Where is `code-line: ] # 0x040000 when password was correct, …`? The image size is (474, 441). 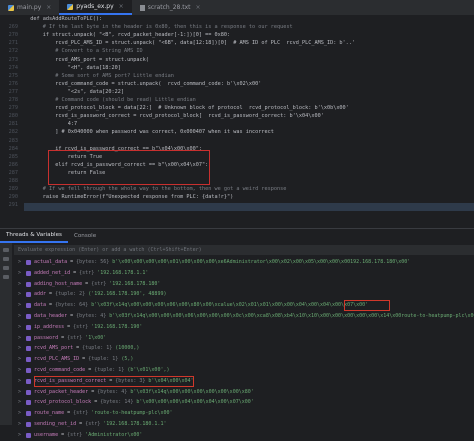
code-line: ] # 0x040000 when password was correct, … is located at coordinates (149, 132).